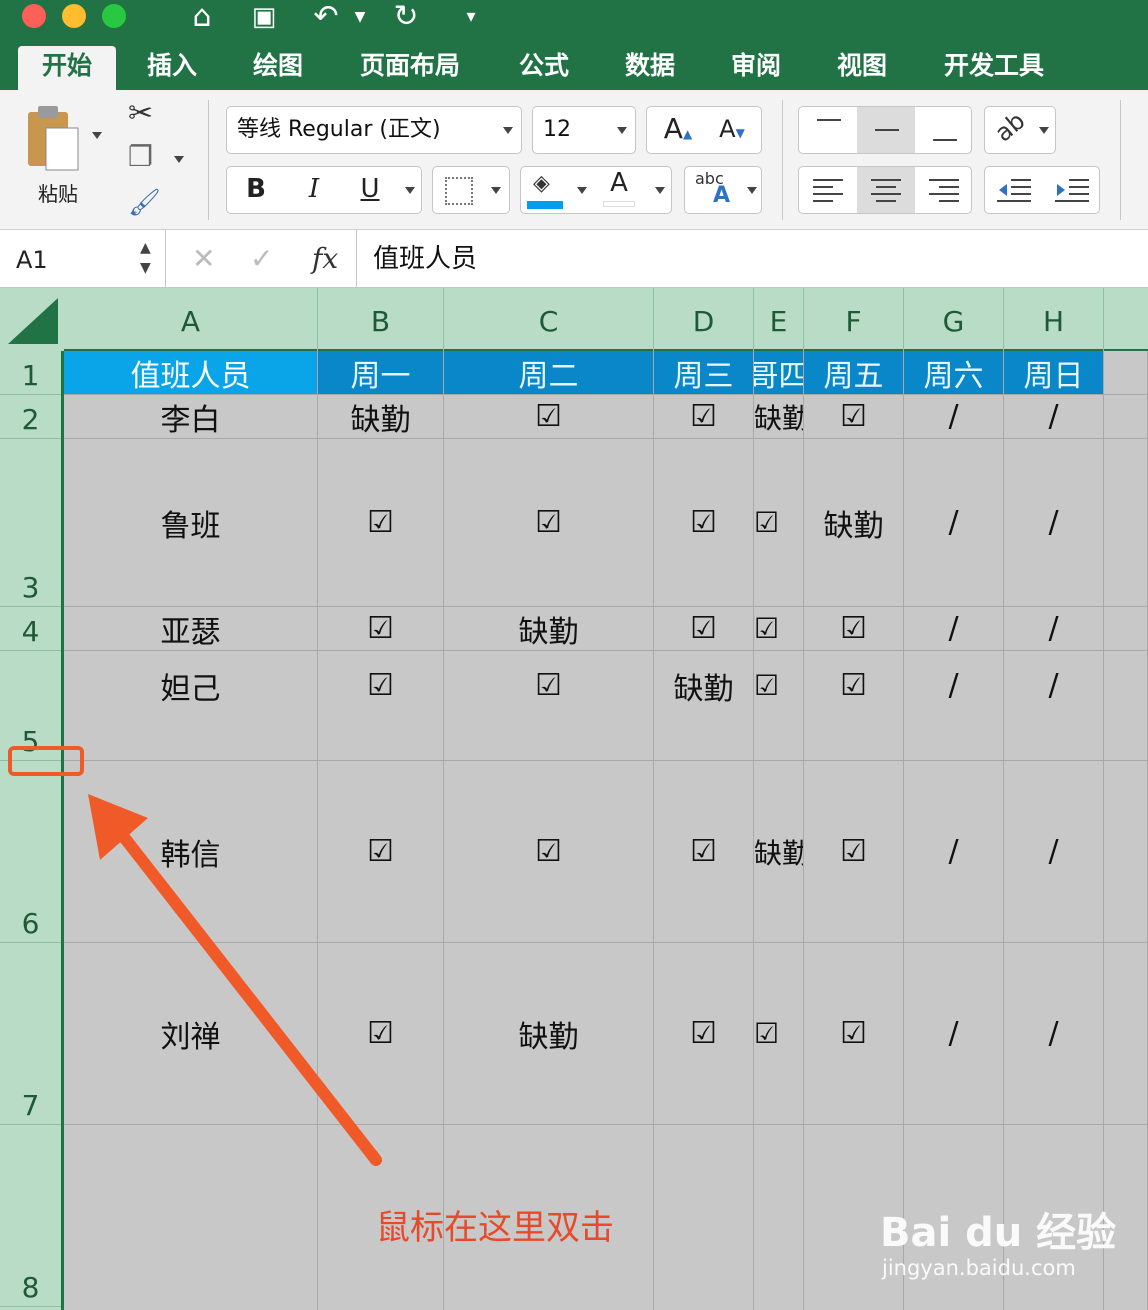 The image size is (1148, 1310). I want to click on undo-icon: ↶, so click(326, 17).